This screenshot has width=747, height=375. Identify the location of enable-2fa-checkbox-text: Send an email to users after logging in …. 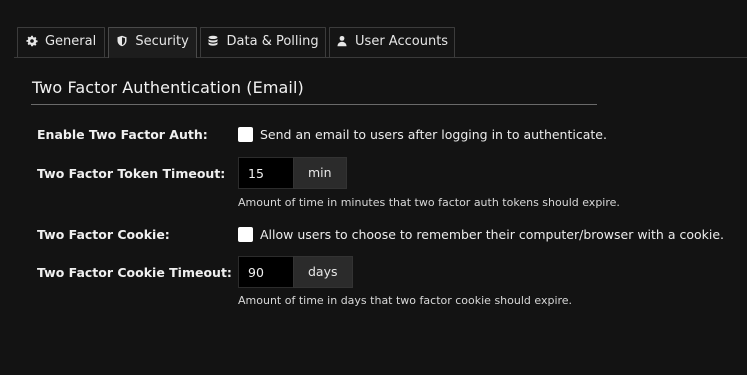
(433, 134).